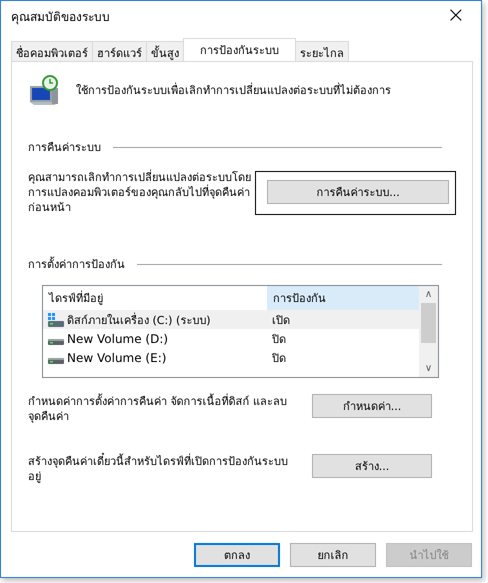  What do you see at coordinates (139, 320) in the screenshot?
I see `drive-name: ดิสก์ภายในเครื่อง (C:) (ระบบ)` at bounding box center [139, 320].